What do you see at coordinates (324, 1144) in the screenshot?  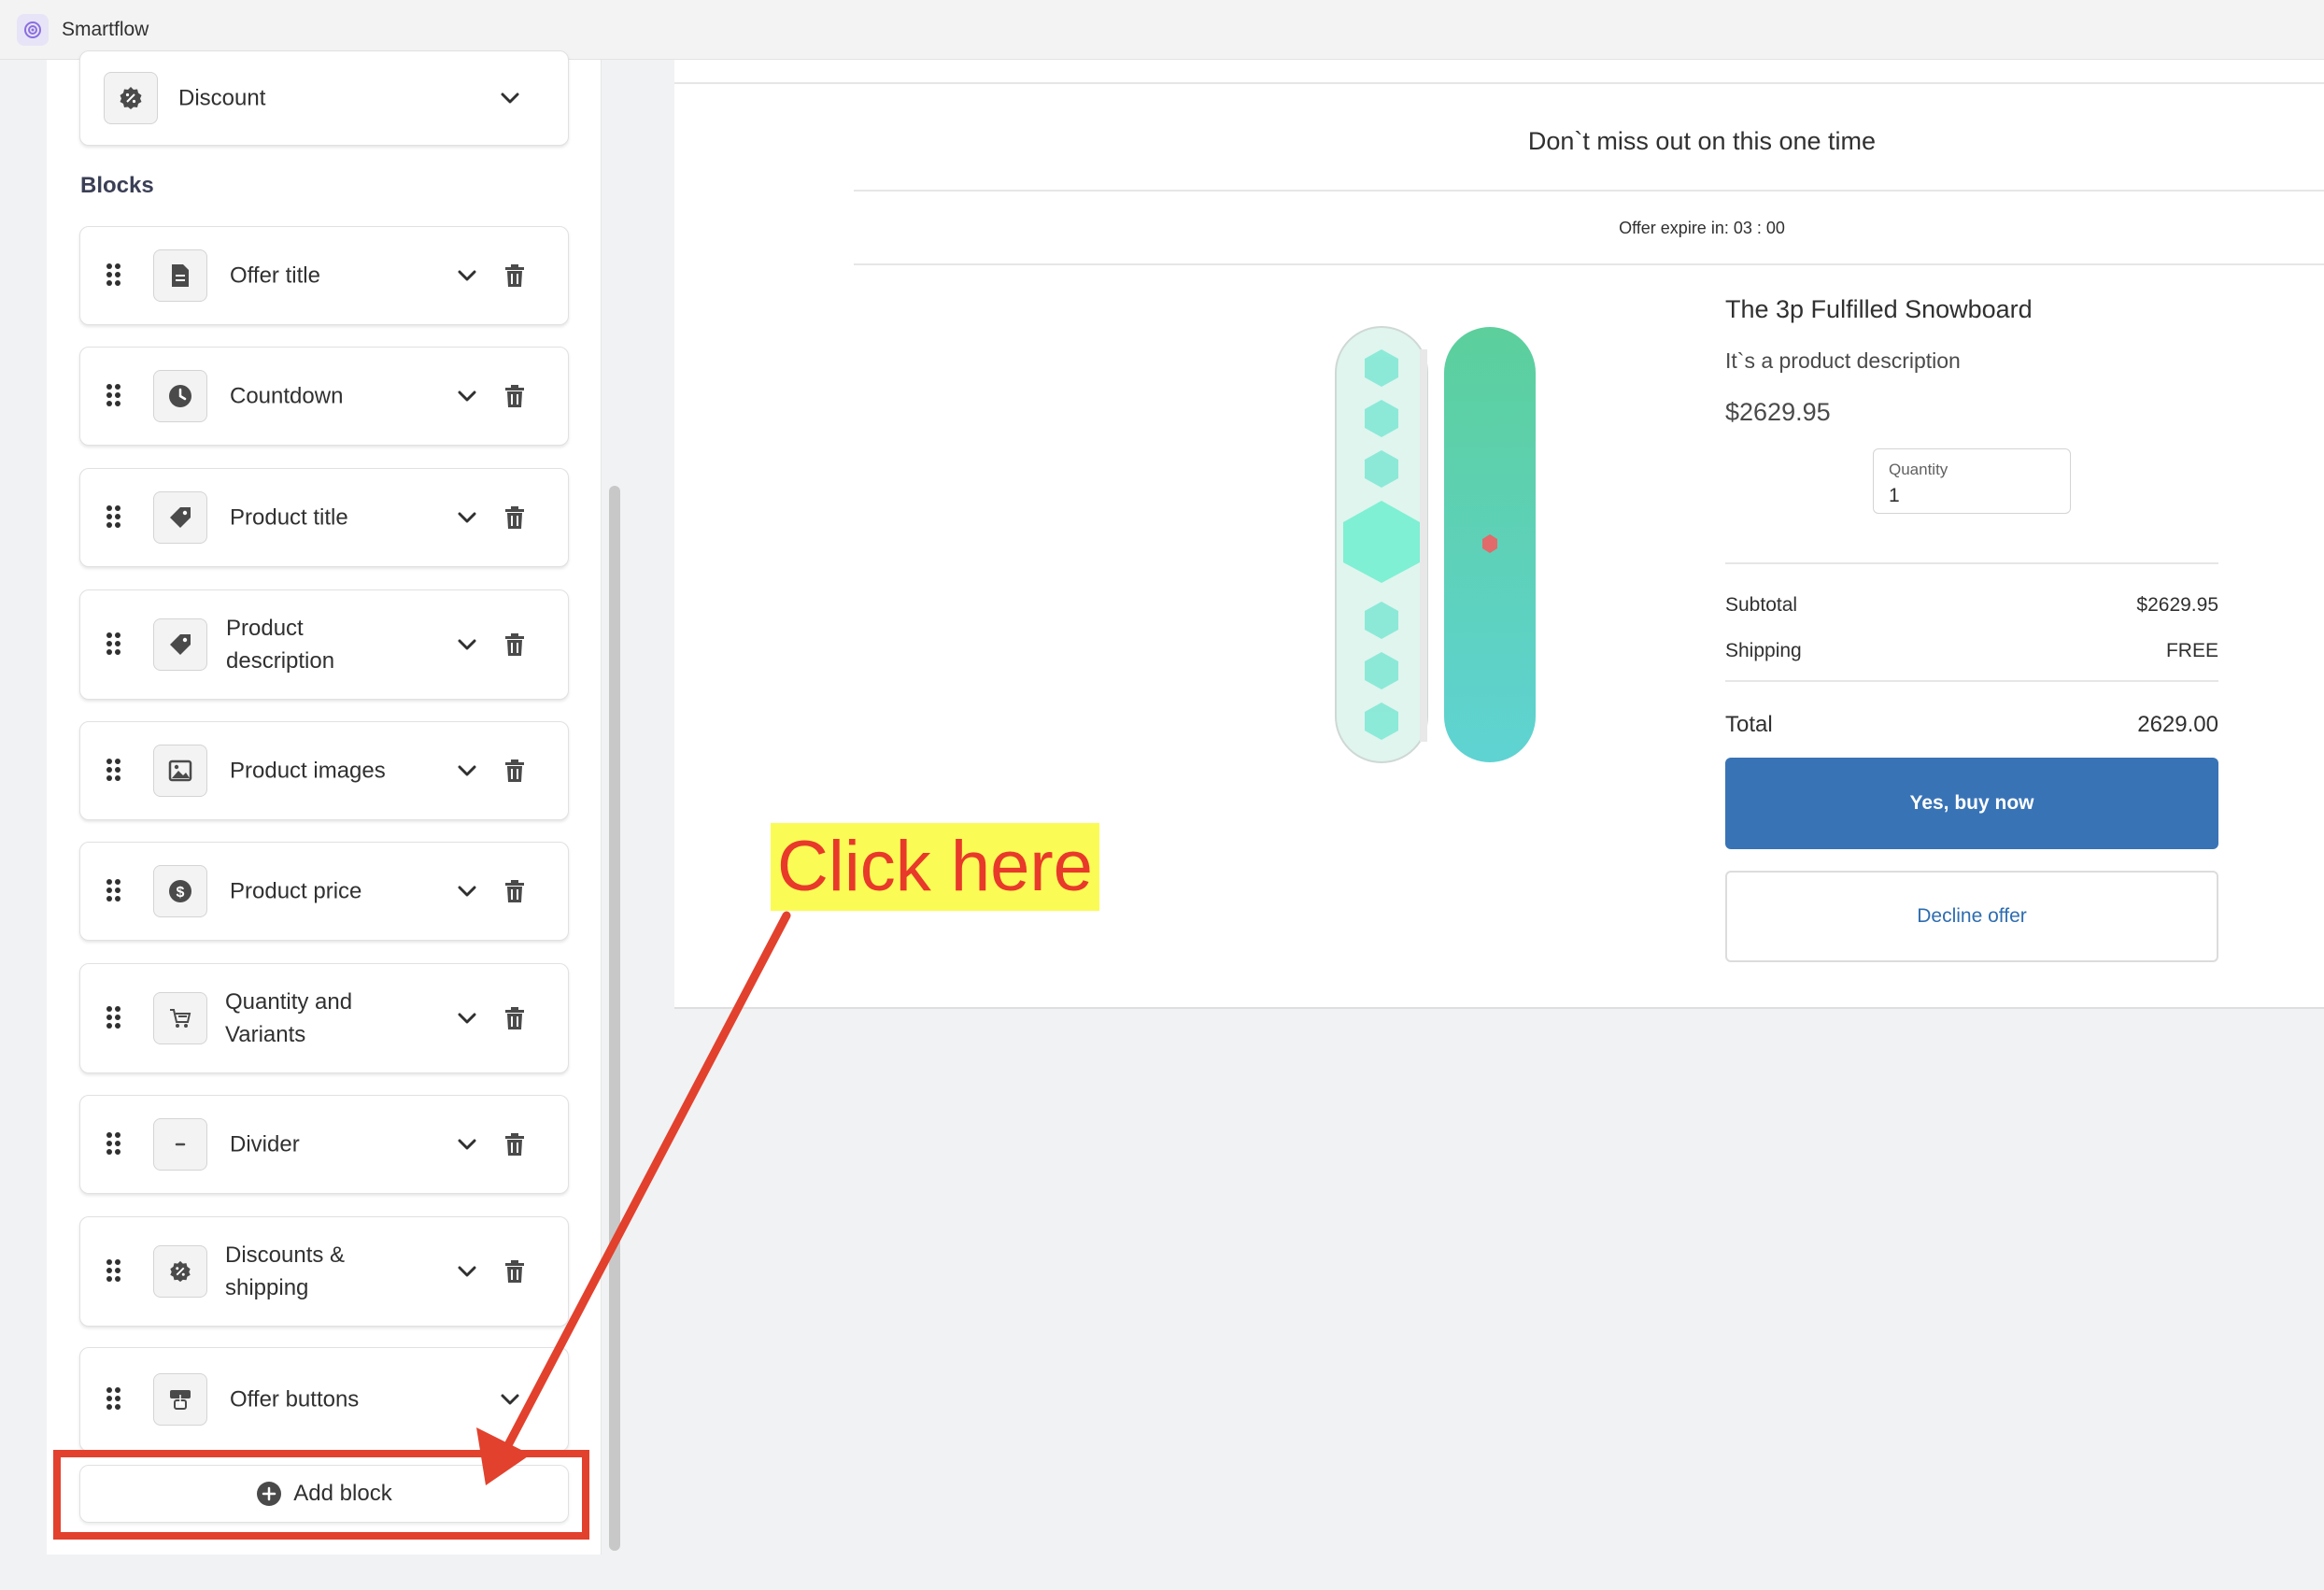 I see `block-divider: Divider` at bounding box center [324, 1144].